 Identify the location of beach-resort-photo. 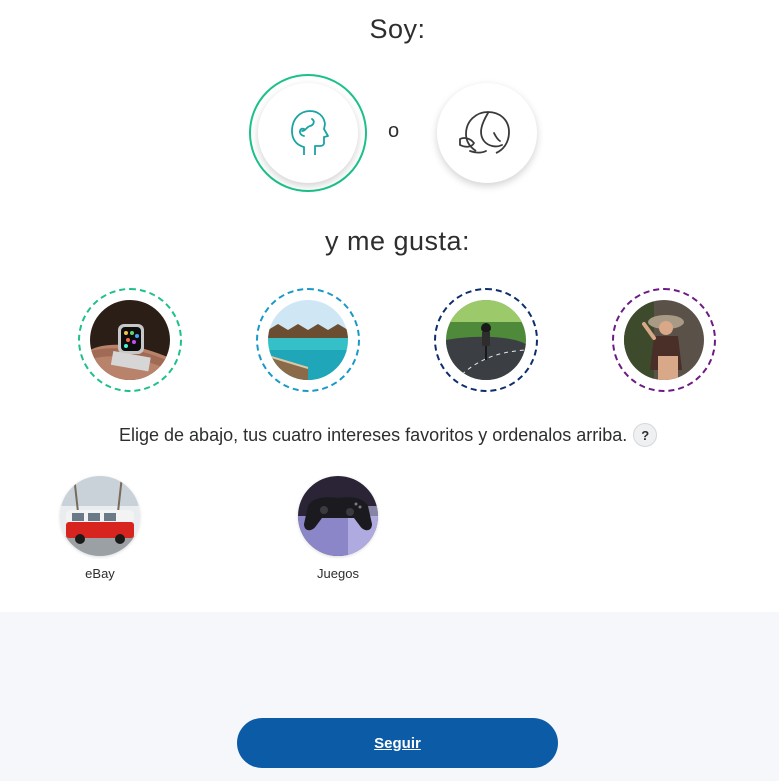
(308, 340).